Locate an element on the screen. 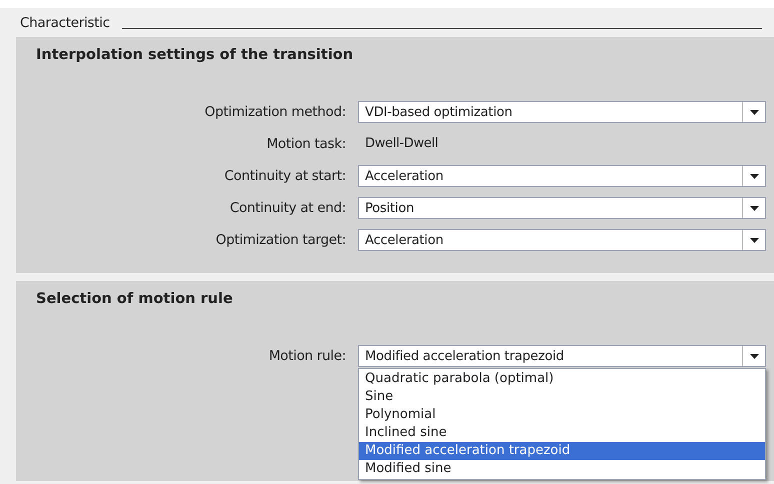 The width and height of the screenshot is (774, 484). dropdown-option: Quadratic parabola (optimal) is located at coordinates (562, 379).